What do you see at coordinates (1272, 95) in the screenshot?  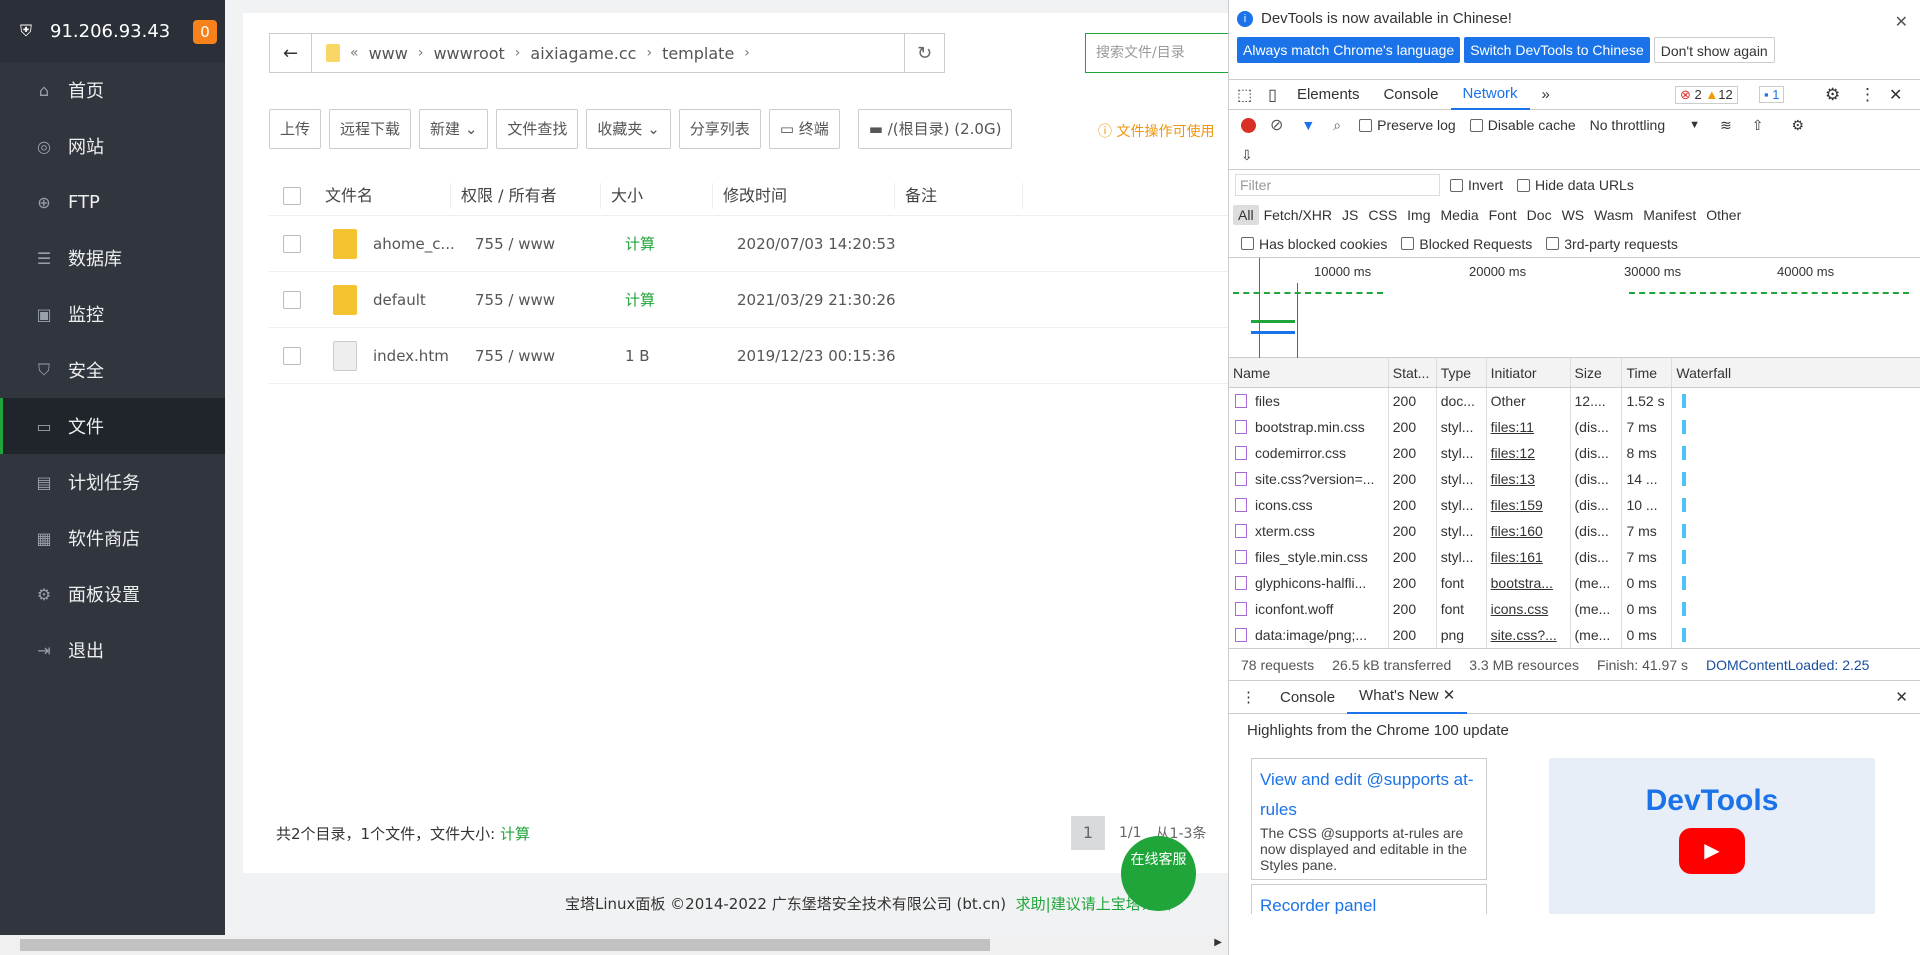 I see `device-toggle-icon: ▯` at bounding box center [1272, 95].